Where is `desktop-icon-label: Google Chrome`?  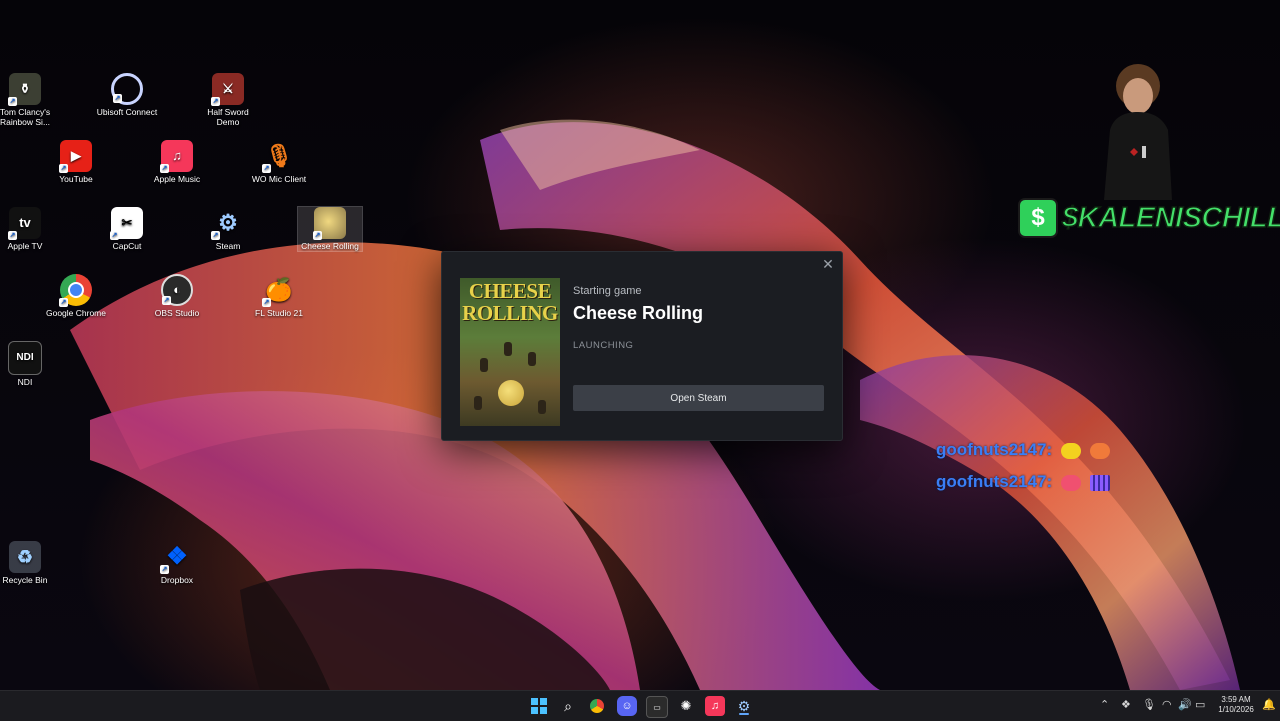 desktop-icon-label: Google Chrome is located at coordinates (75, 313).